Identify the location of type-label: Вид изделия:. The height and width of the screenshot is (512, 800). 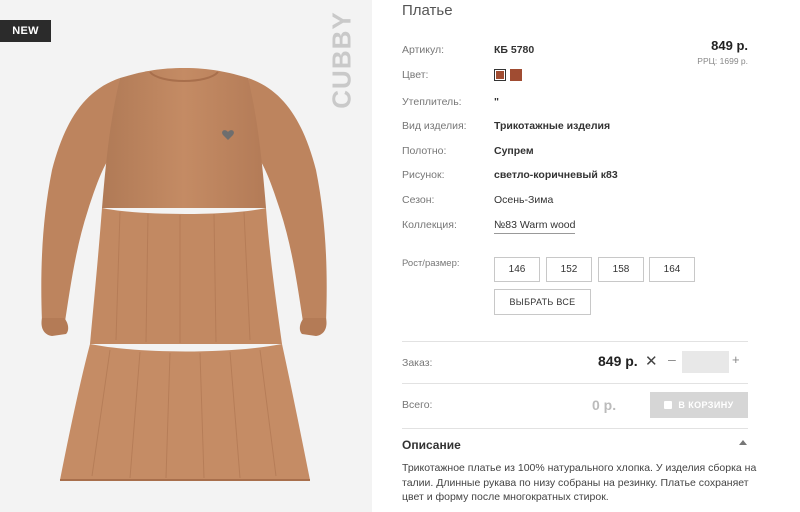
(434, 126).